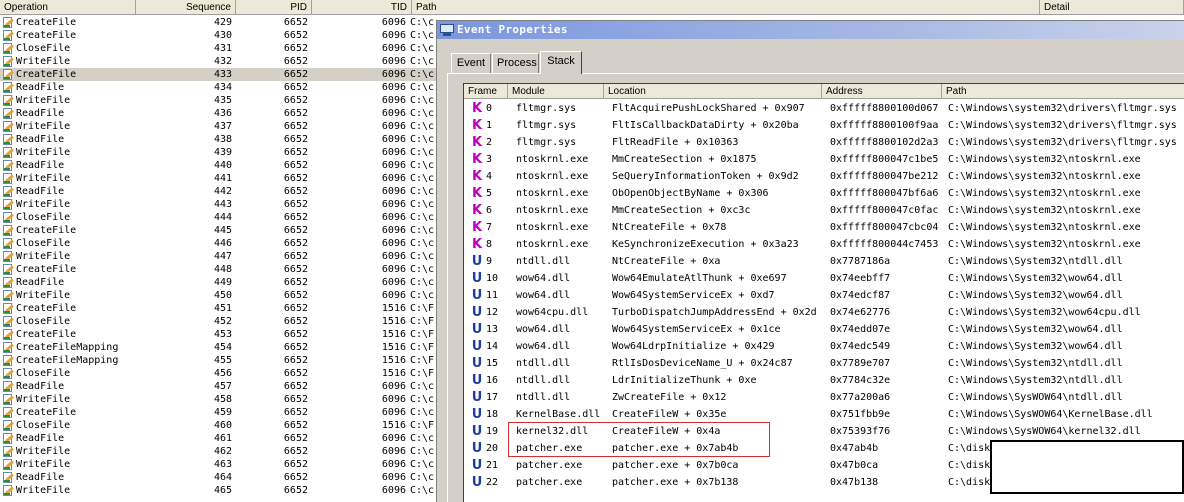 The width and height of the screenshot is (1184, 502). I want to click on frame-number: 10, so click(492, 278).